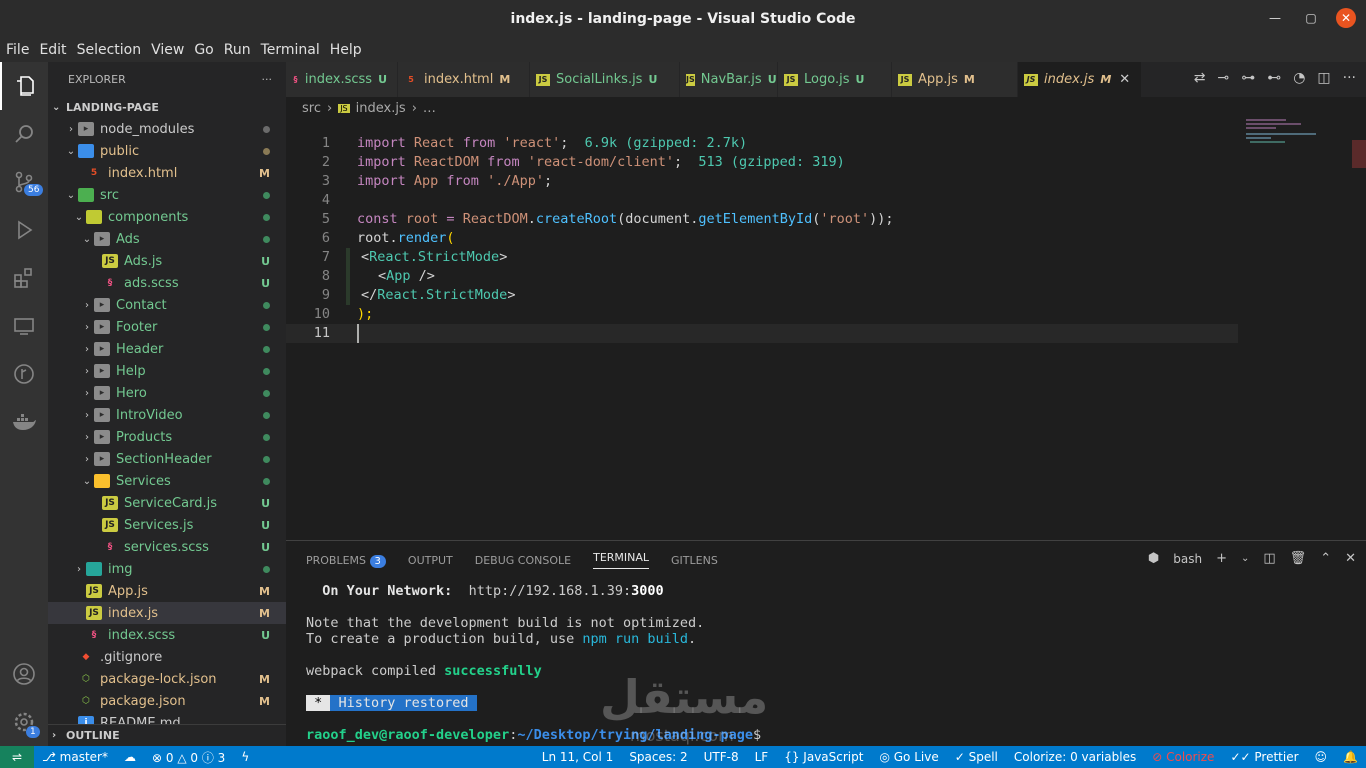 The height and width of the screenshot is (768, 1366). I want to click on close-window-icon: ✕, so click(1346, 18).